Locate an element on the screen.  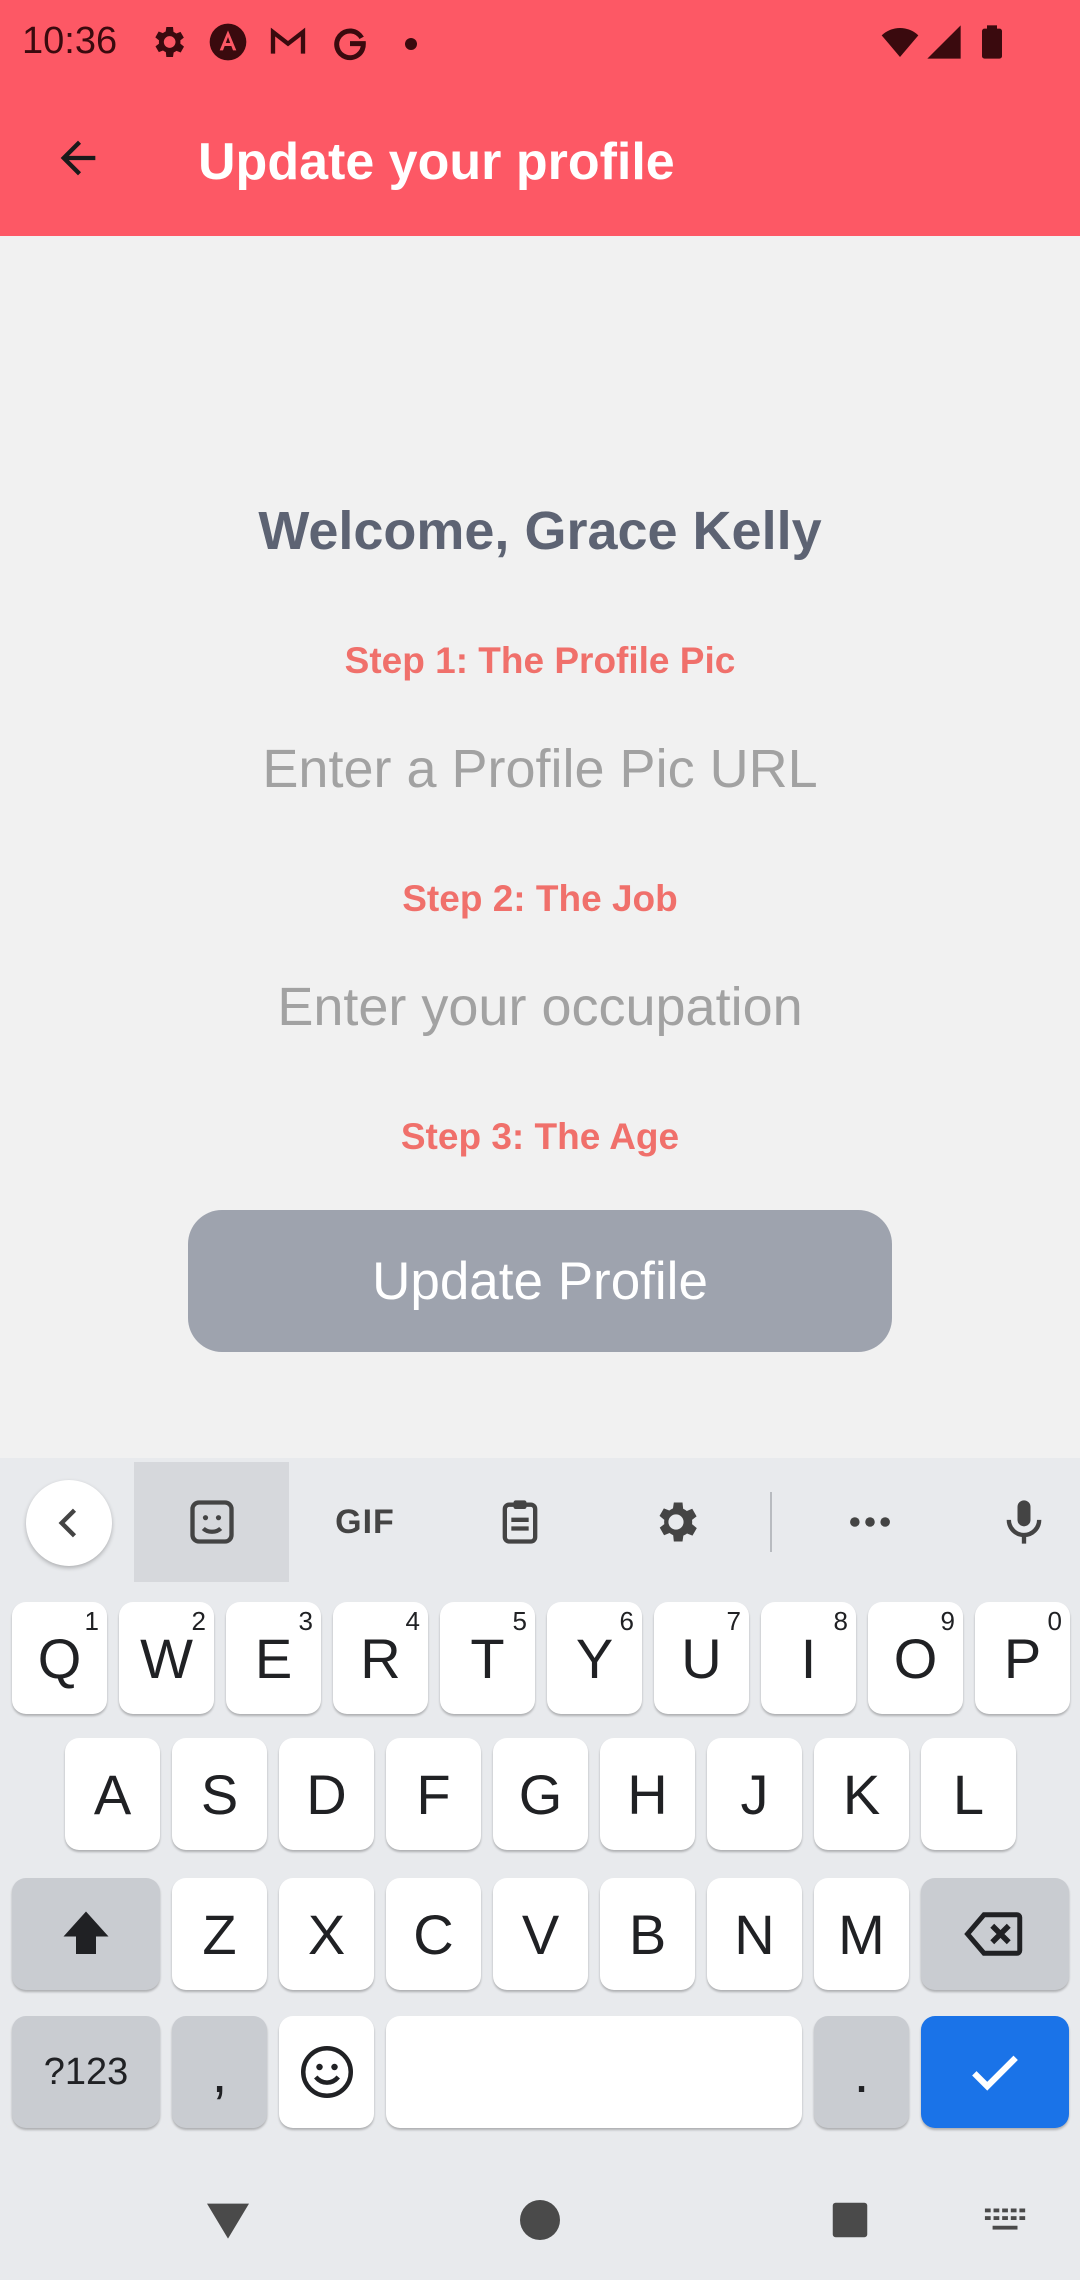
key-label: P is located at coordinates (1022, 1658).